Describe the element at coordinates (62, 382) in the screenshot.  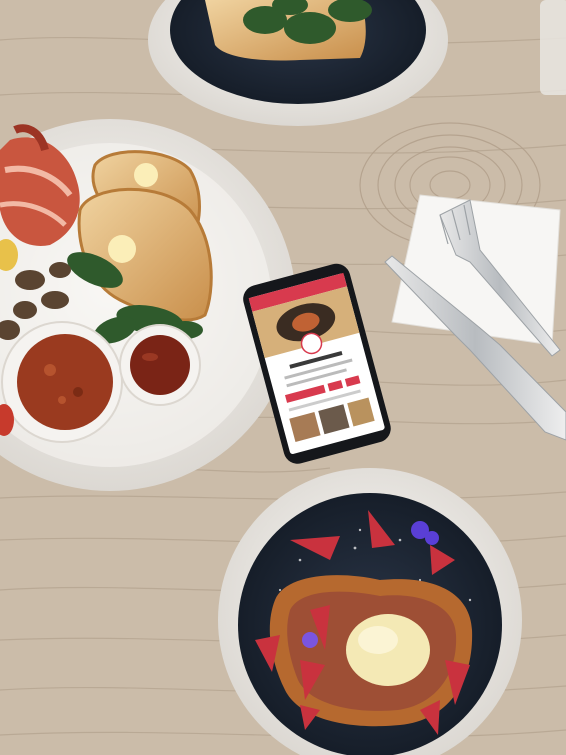
I see `beans-bowl` at that location.